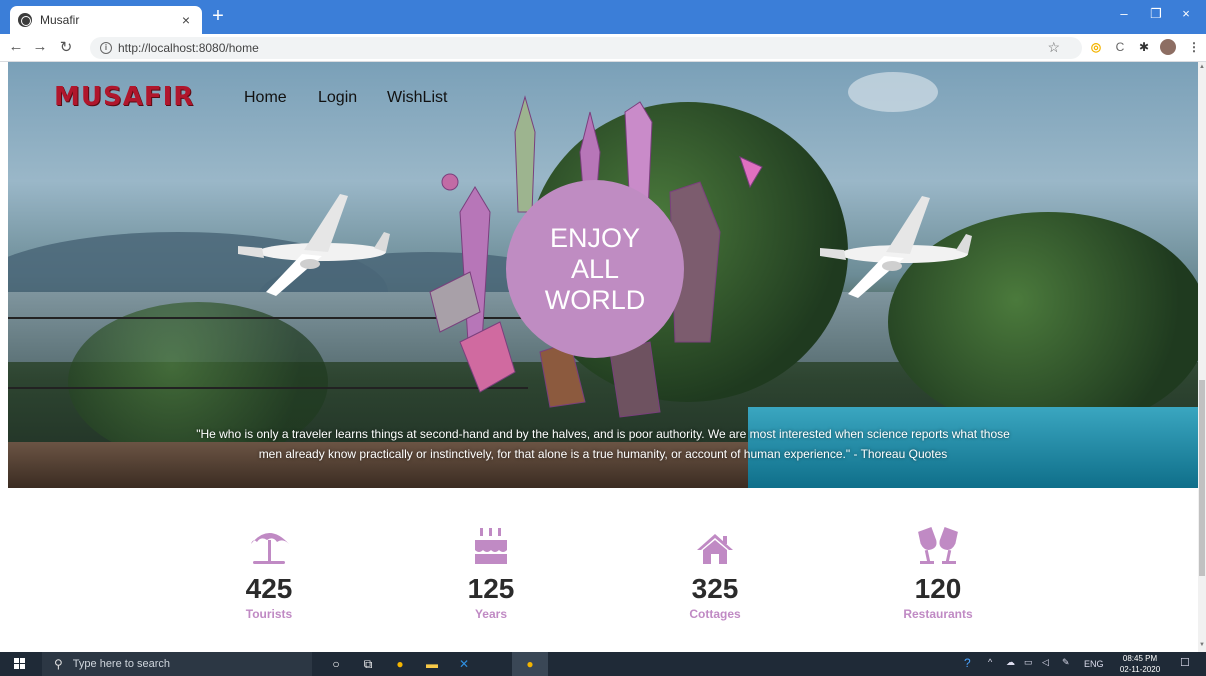  I want to click on scroll-up-icon: ▲, so click(1202, 67).